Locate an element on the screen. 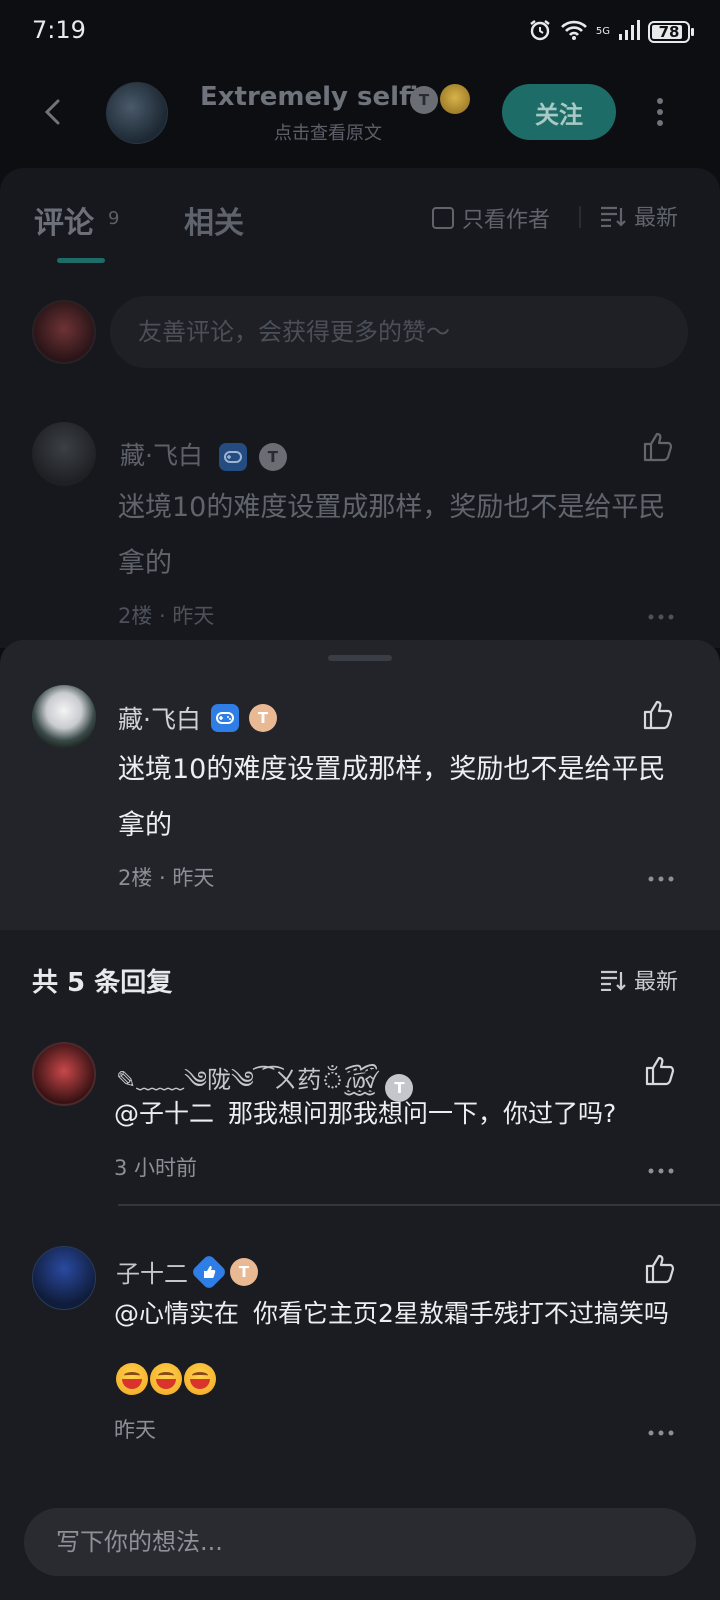 The width and height of the screenshot is (720, 1600). author-only-label: 只看作者 is located at coordinates (506, 220).